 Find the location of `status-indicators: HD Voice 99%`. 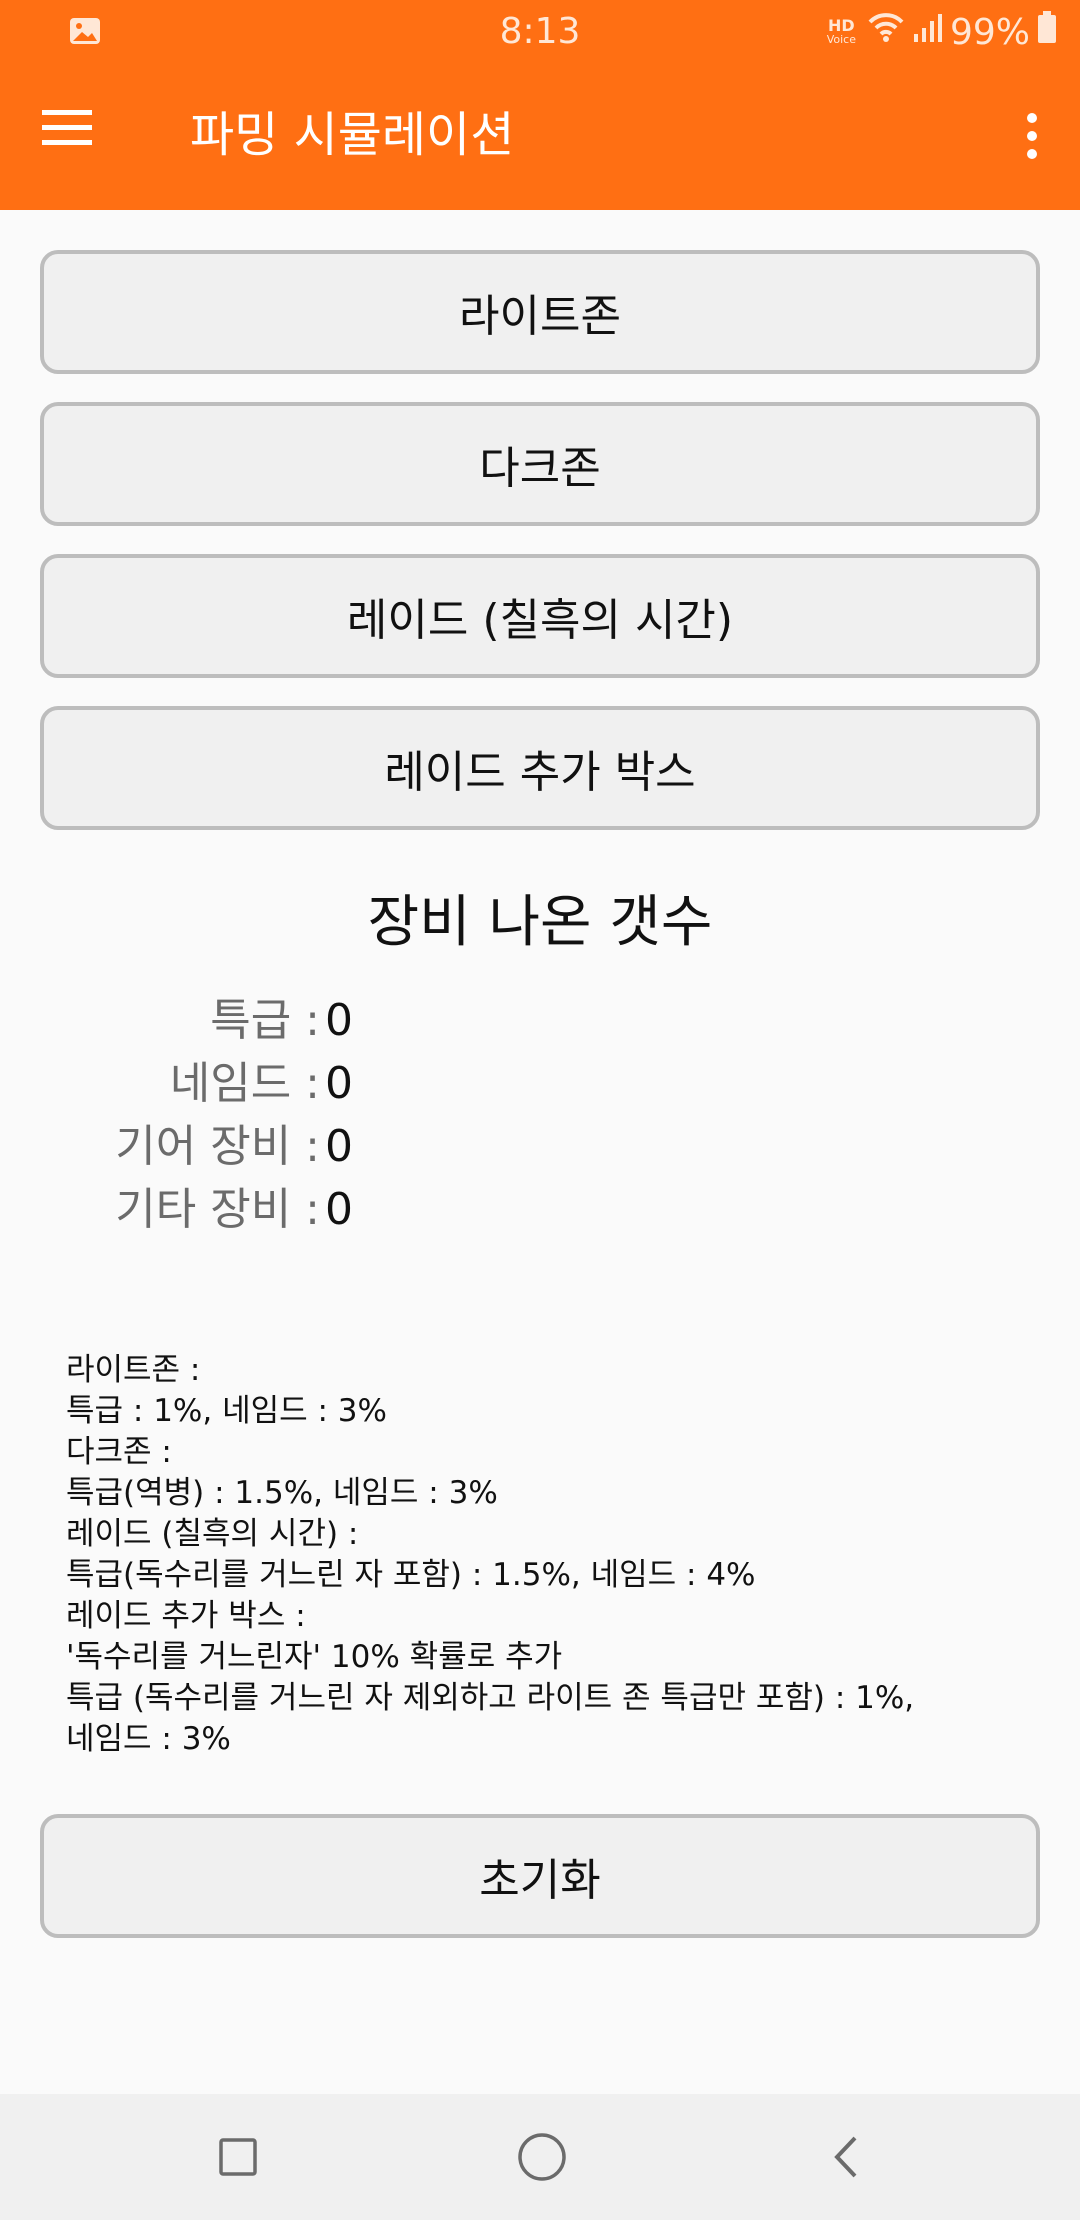

status-indicators: HD Voice 99% is located at coordinates (942, 32).